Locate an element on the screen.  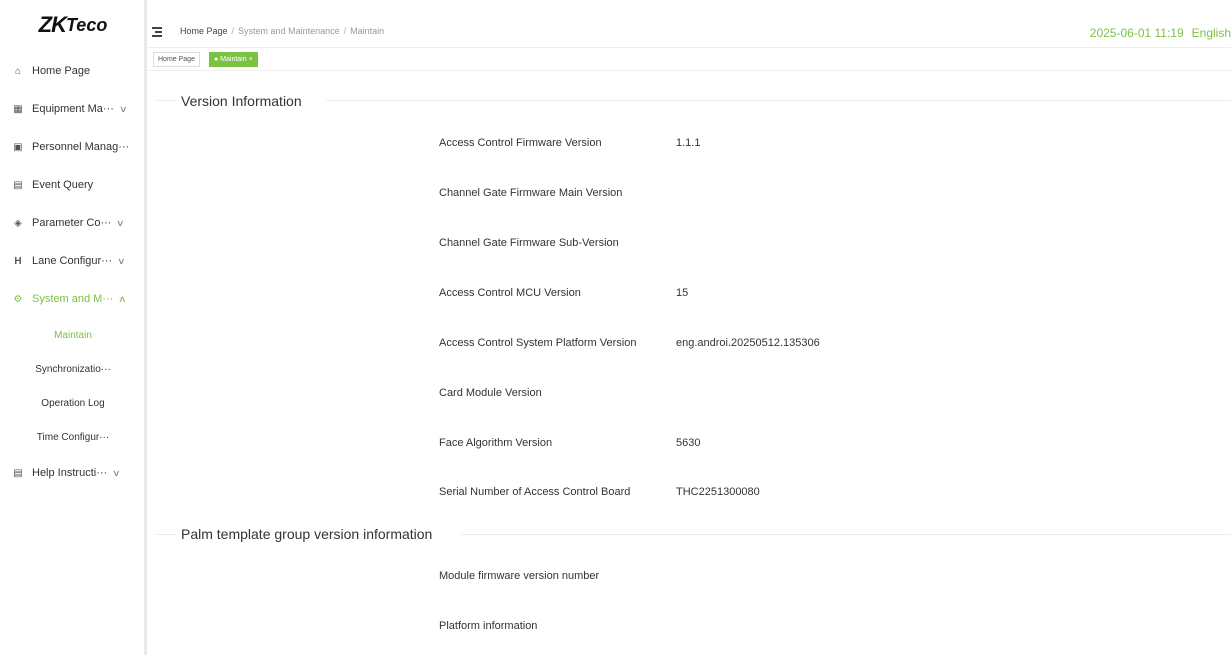
sidebar-item-lane-configuration: H Lane Configur··· ∨ is located at coordinates (73, 261).